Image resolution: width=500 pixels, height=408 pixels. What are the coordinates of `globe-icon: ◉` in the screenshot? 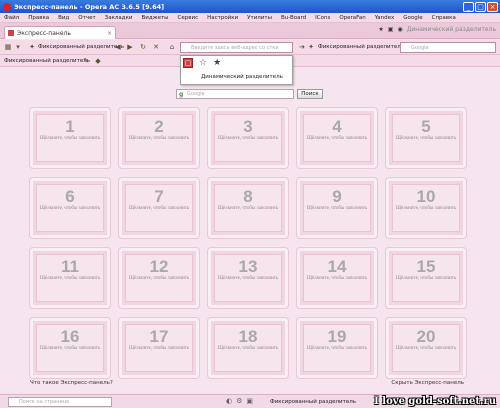 It's located at (400, 29).